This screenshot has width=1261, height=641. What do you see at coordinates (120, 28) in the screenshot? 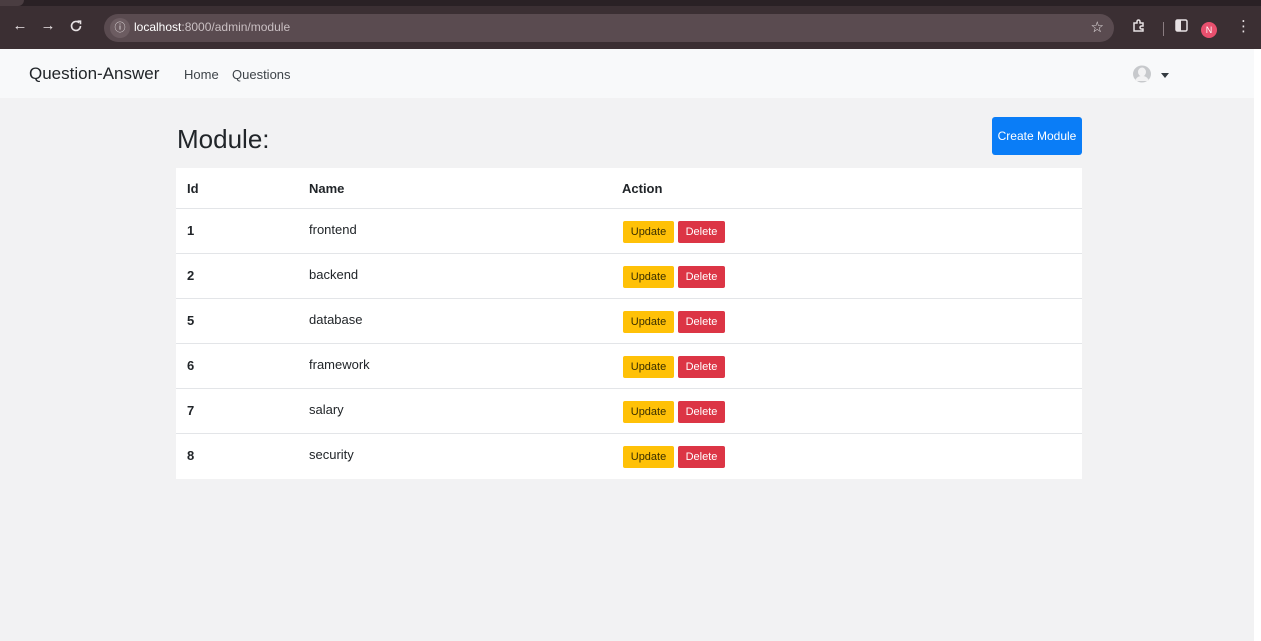
I see `info-icon: ⓘ` at bounding box center [120, 28].